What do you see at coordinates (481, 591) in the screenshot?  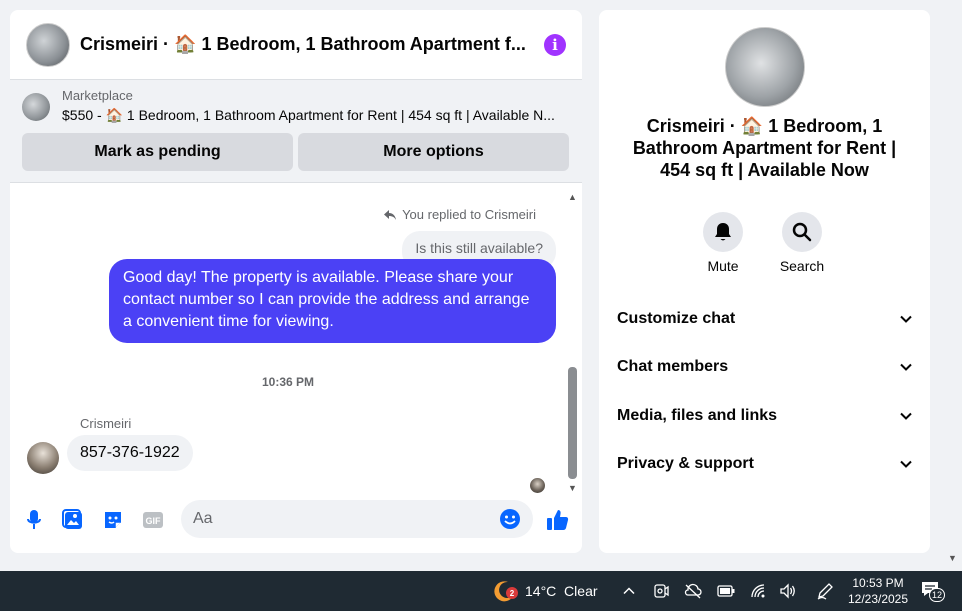 I see `taskbar: 2 14°C Clear 10:53 PM 12/23/2025 12` at bounding box center [481, 591].